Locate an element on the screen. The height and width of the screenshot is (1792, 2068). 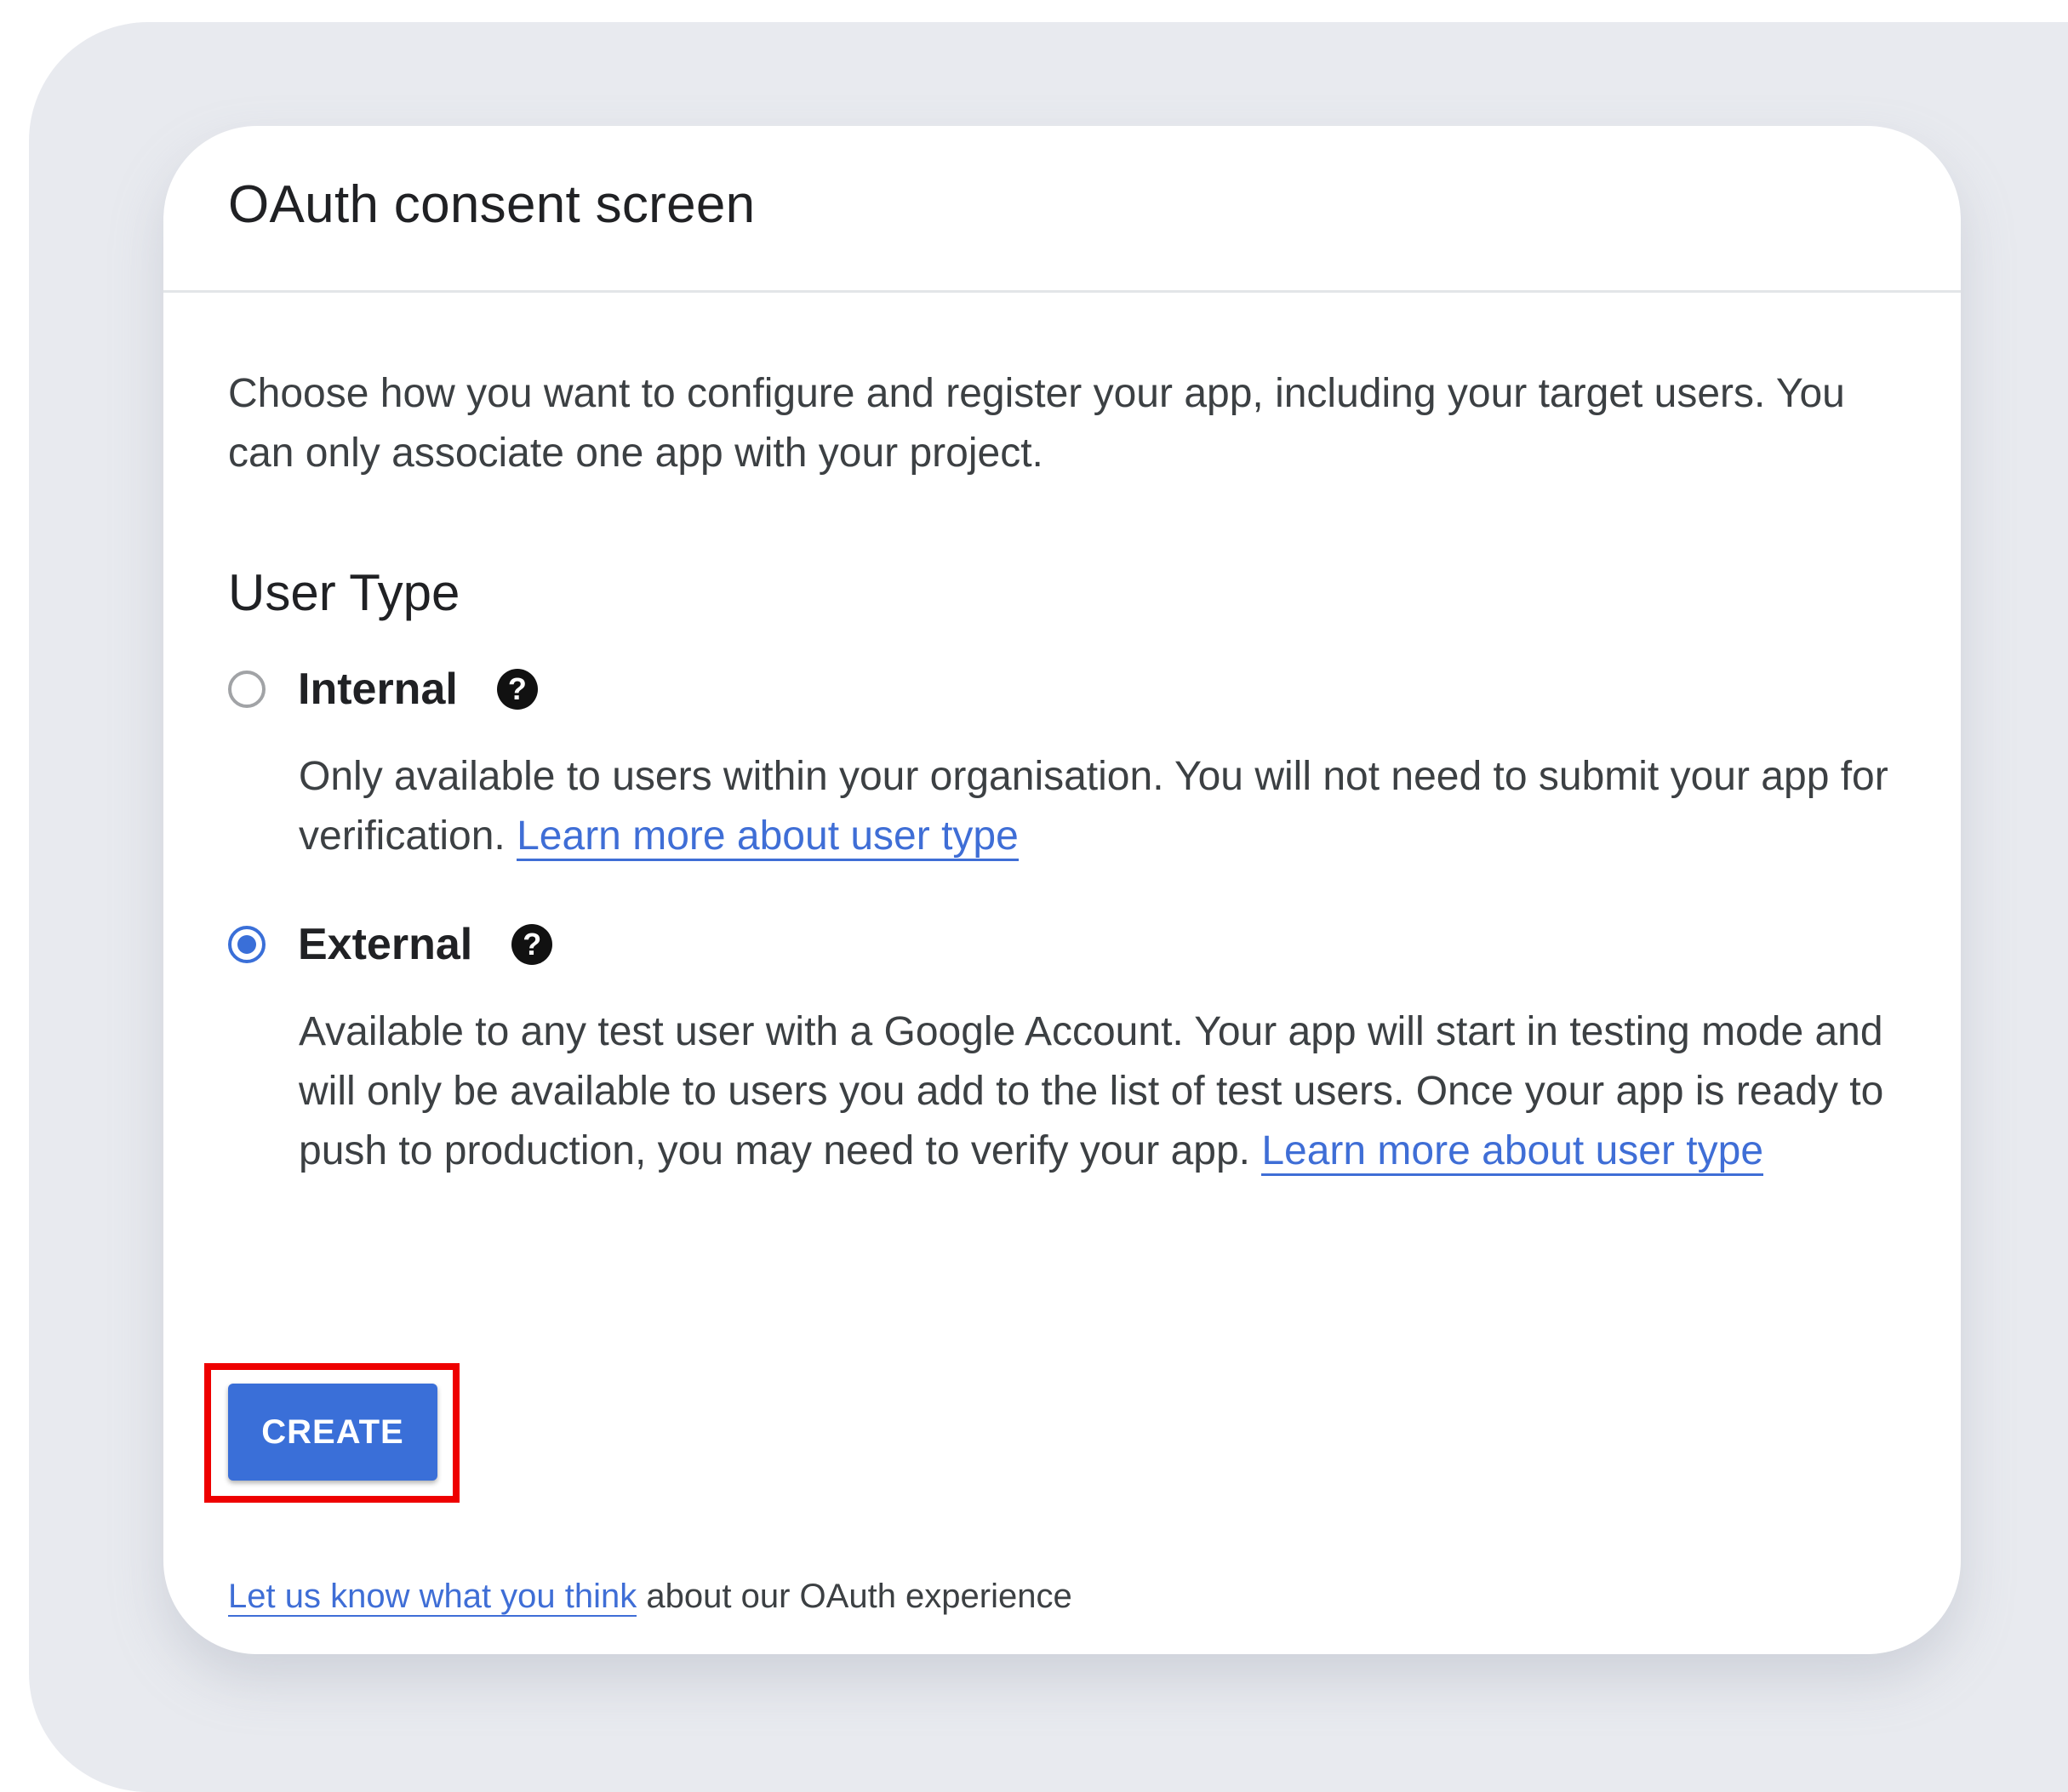
internal-label: Internal is located at coordinates (378, 689).